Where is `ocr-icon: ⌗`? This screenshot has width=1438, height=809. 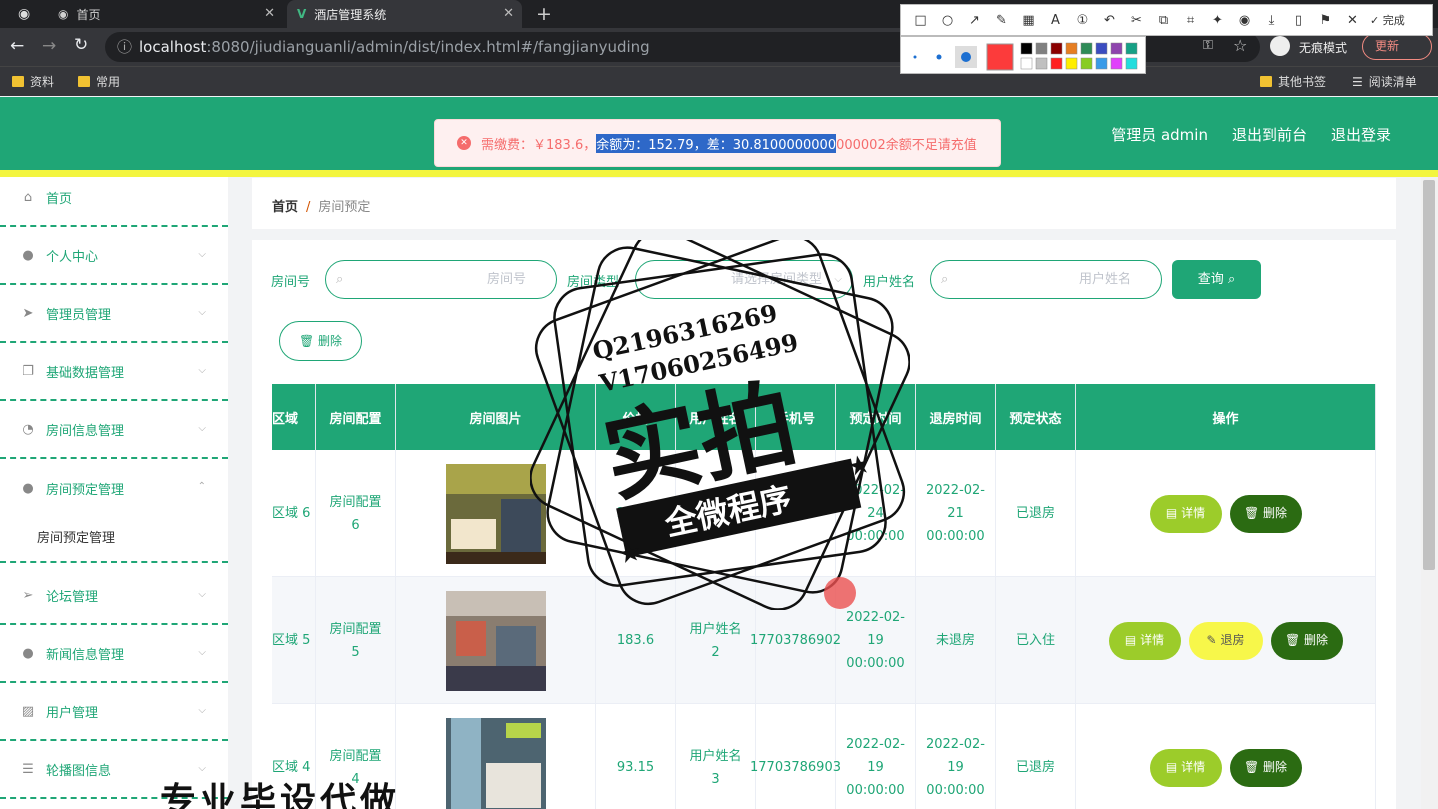 ocr-icon: ⌗ is located at coordinates (1190, 20).